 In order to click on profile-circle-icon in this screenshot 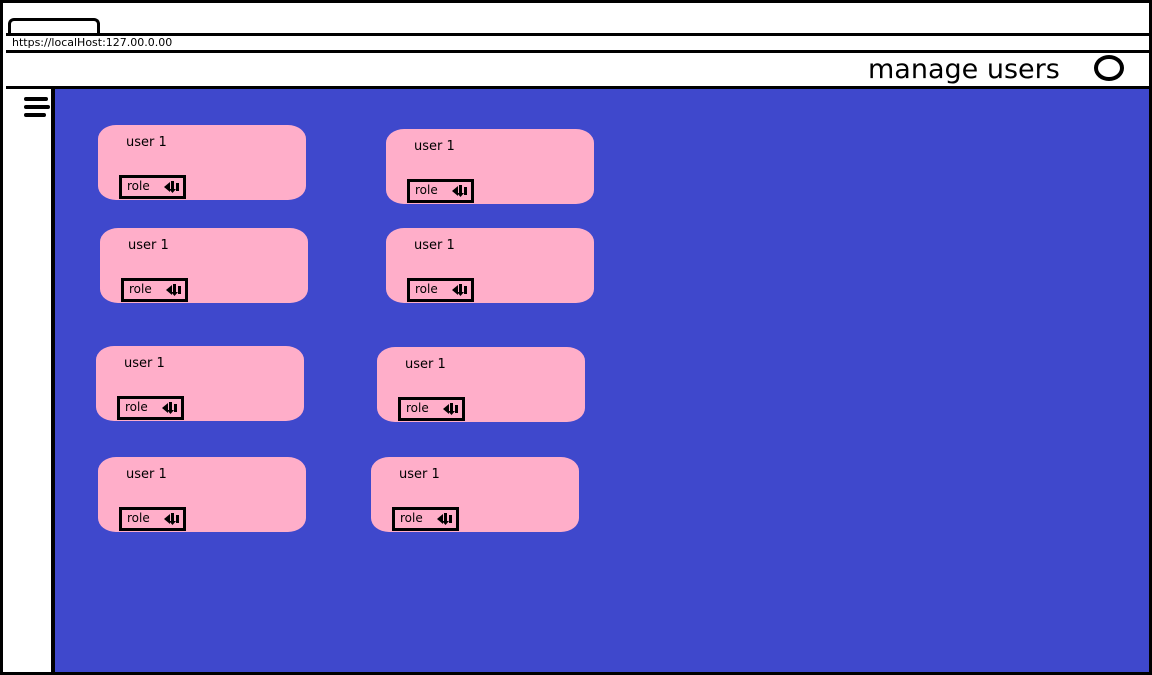, I will do `click(1109, 68)`.